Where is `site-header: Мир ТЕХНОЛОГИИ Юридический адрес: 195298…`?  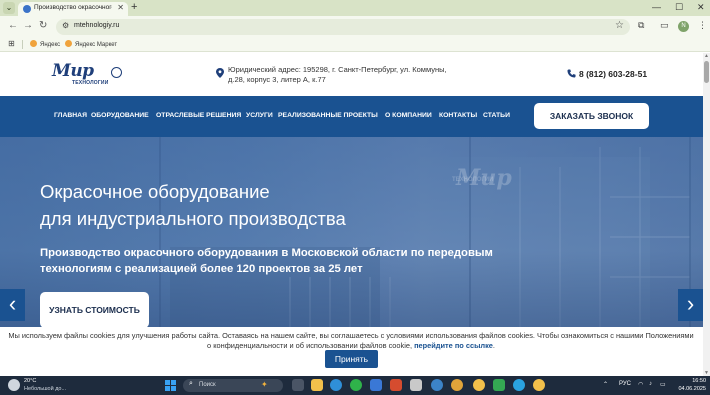
site-header: Мир ТЕХНОЛОГИИ Юридический адрес: 195298… is located at coordinates (351, 74).